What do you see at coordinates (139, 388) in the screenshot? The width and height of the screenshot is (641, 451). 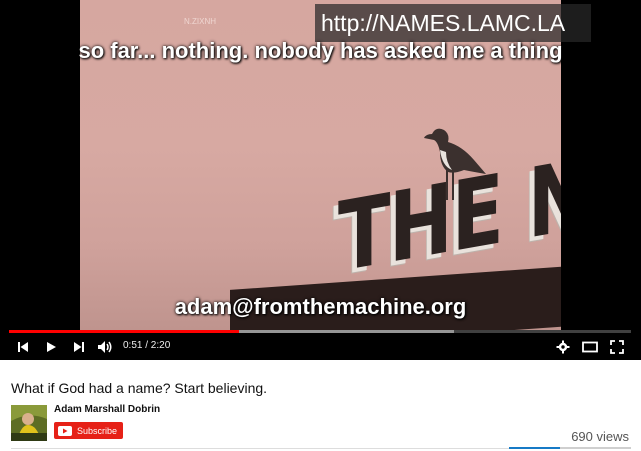 I see `video-title: What if God had a name? Start believing.` at bounding box center [139, 388].